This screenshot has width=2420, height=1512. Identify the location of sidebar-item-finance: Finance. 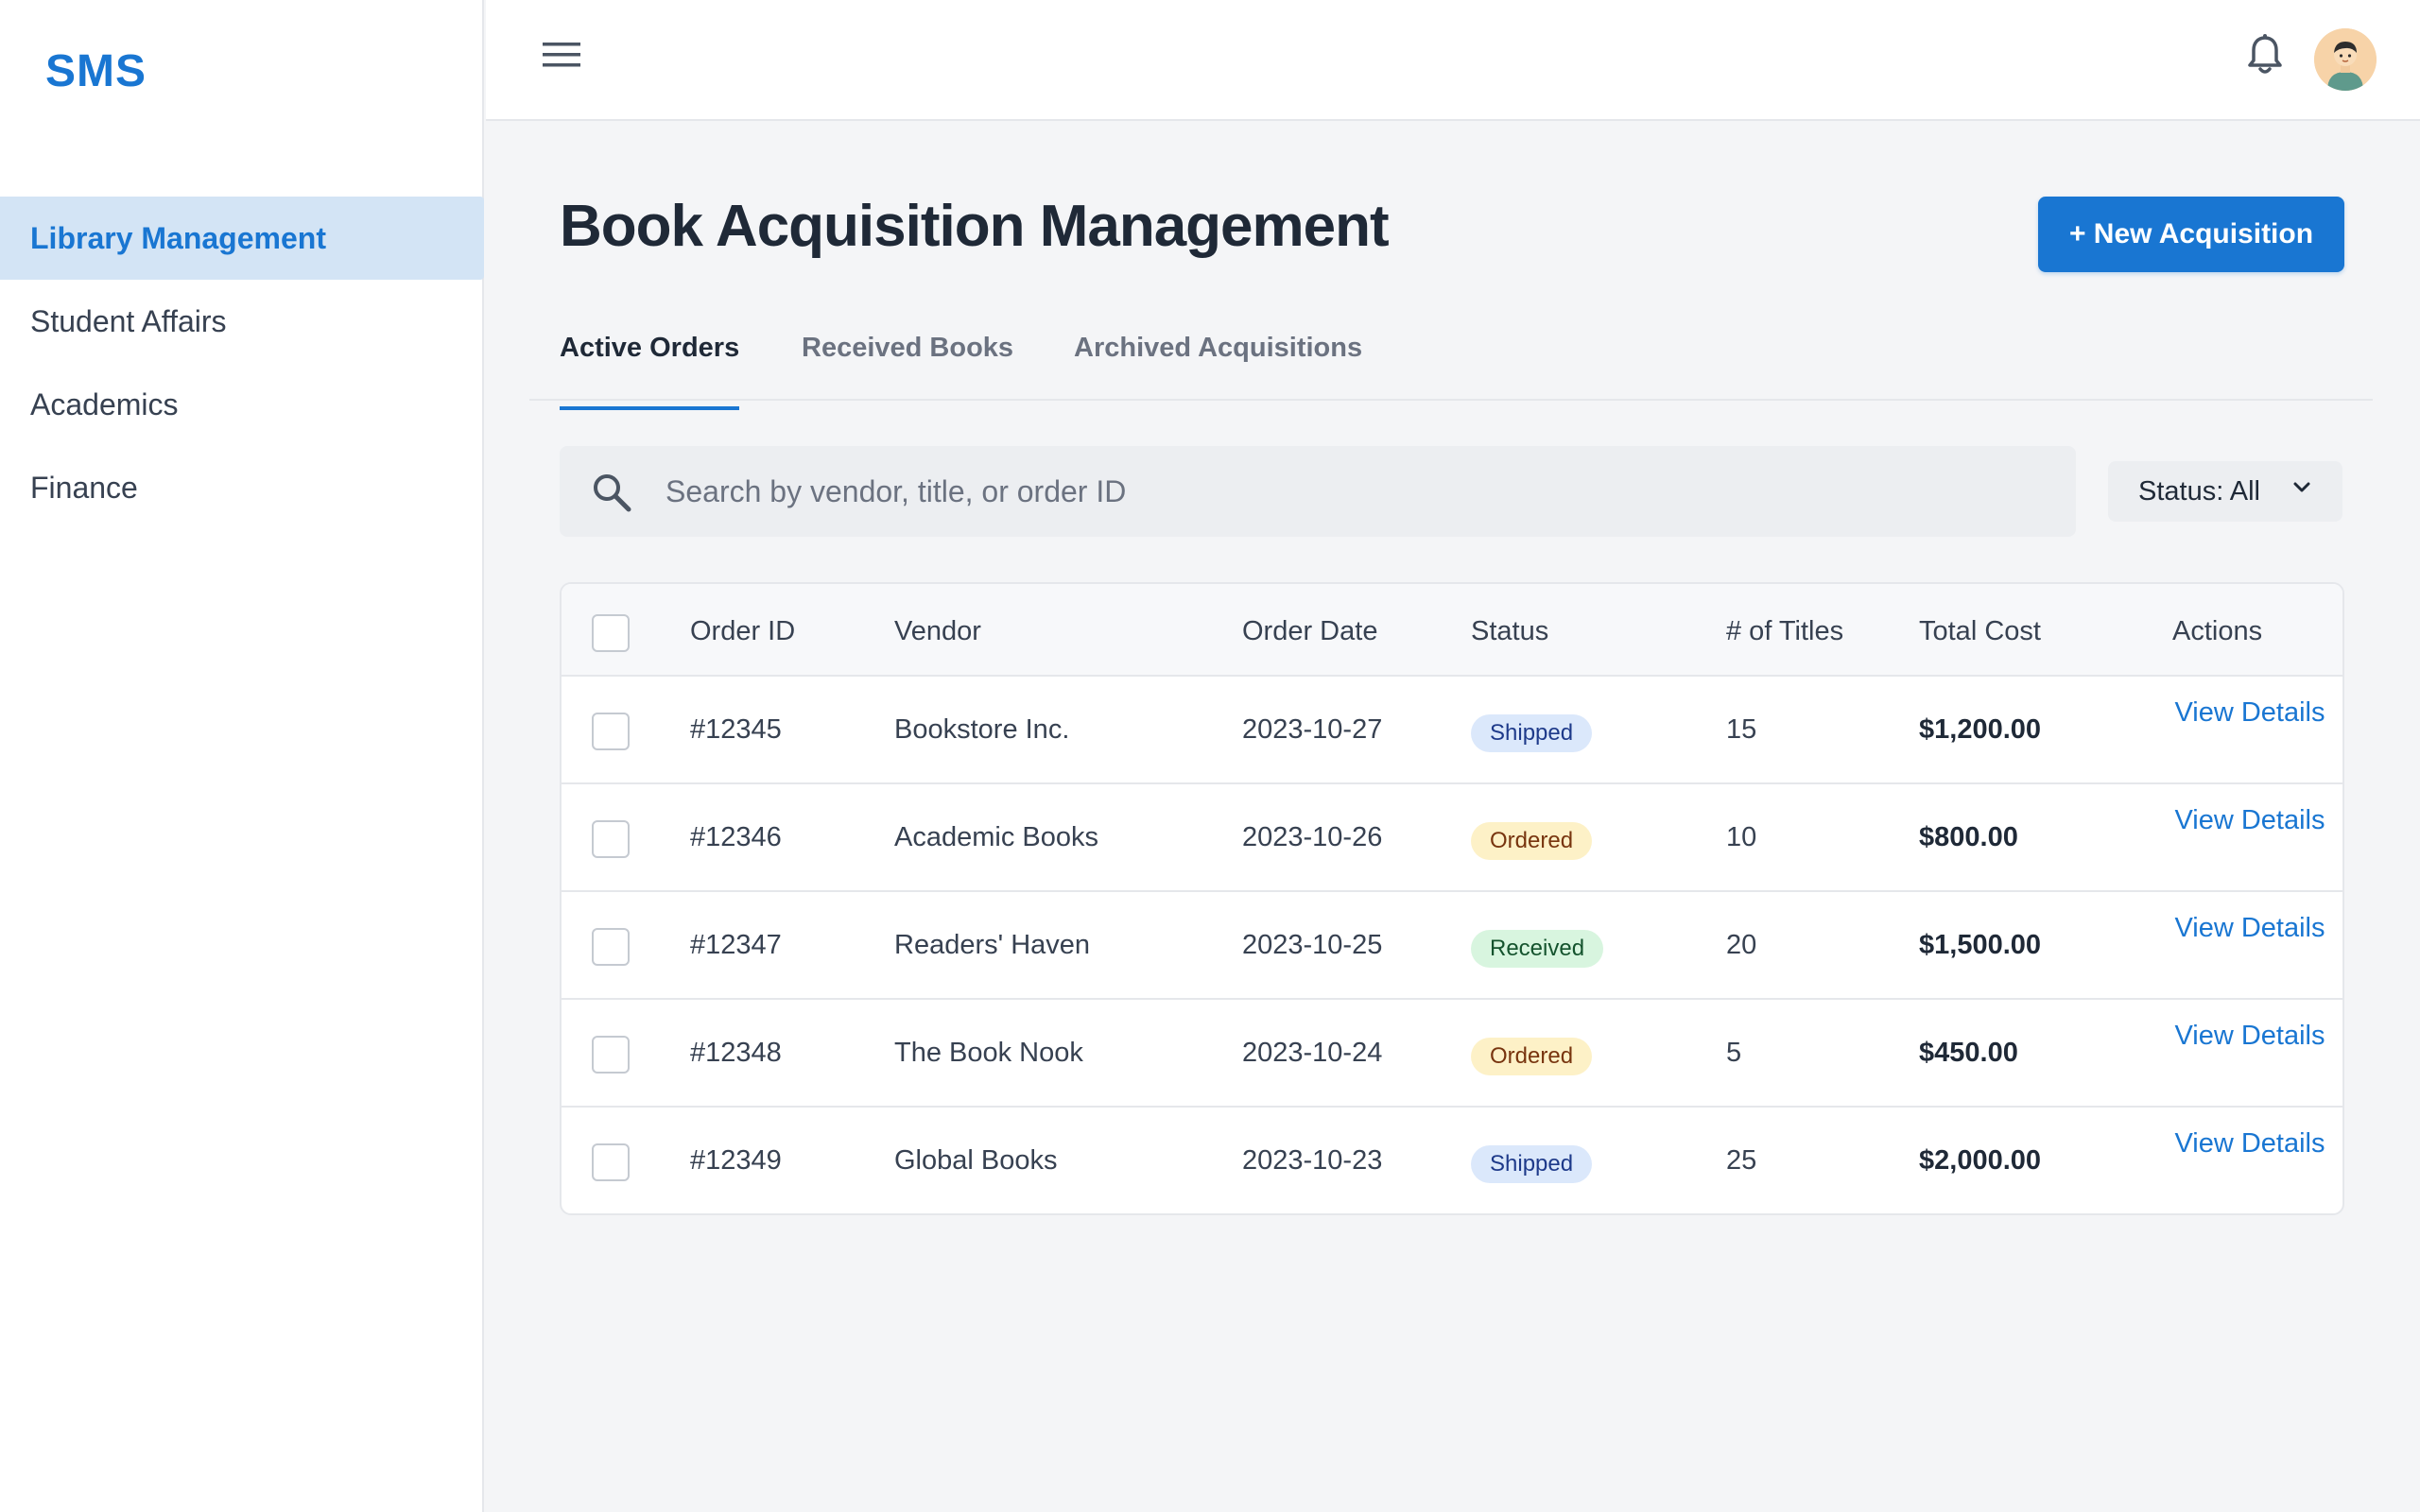
(242, 487).